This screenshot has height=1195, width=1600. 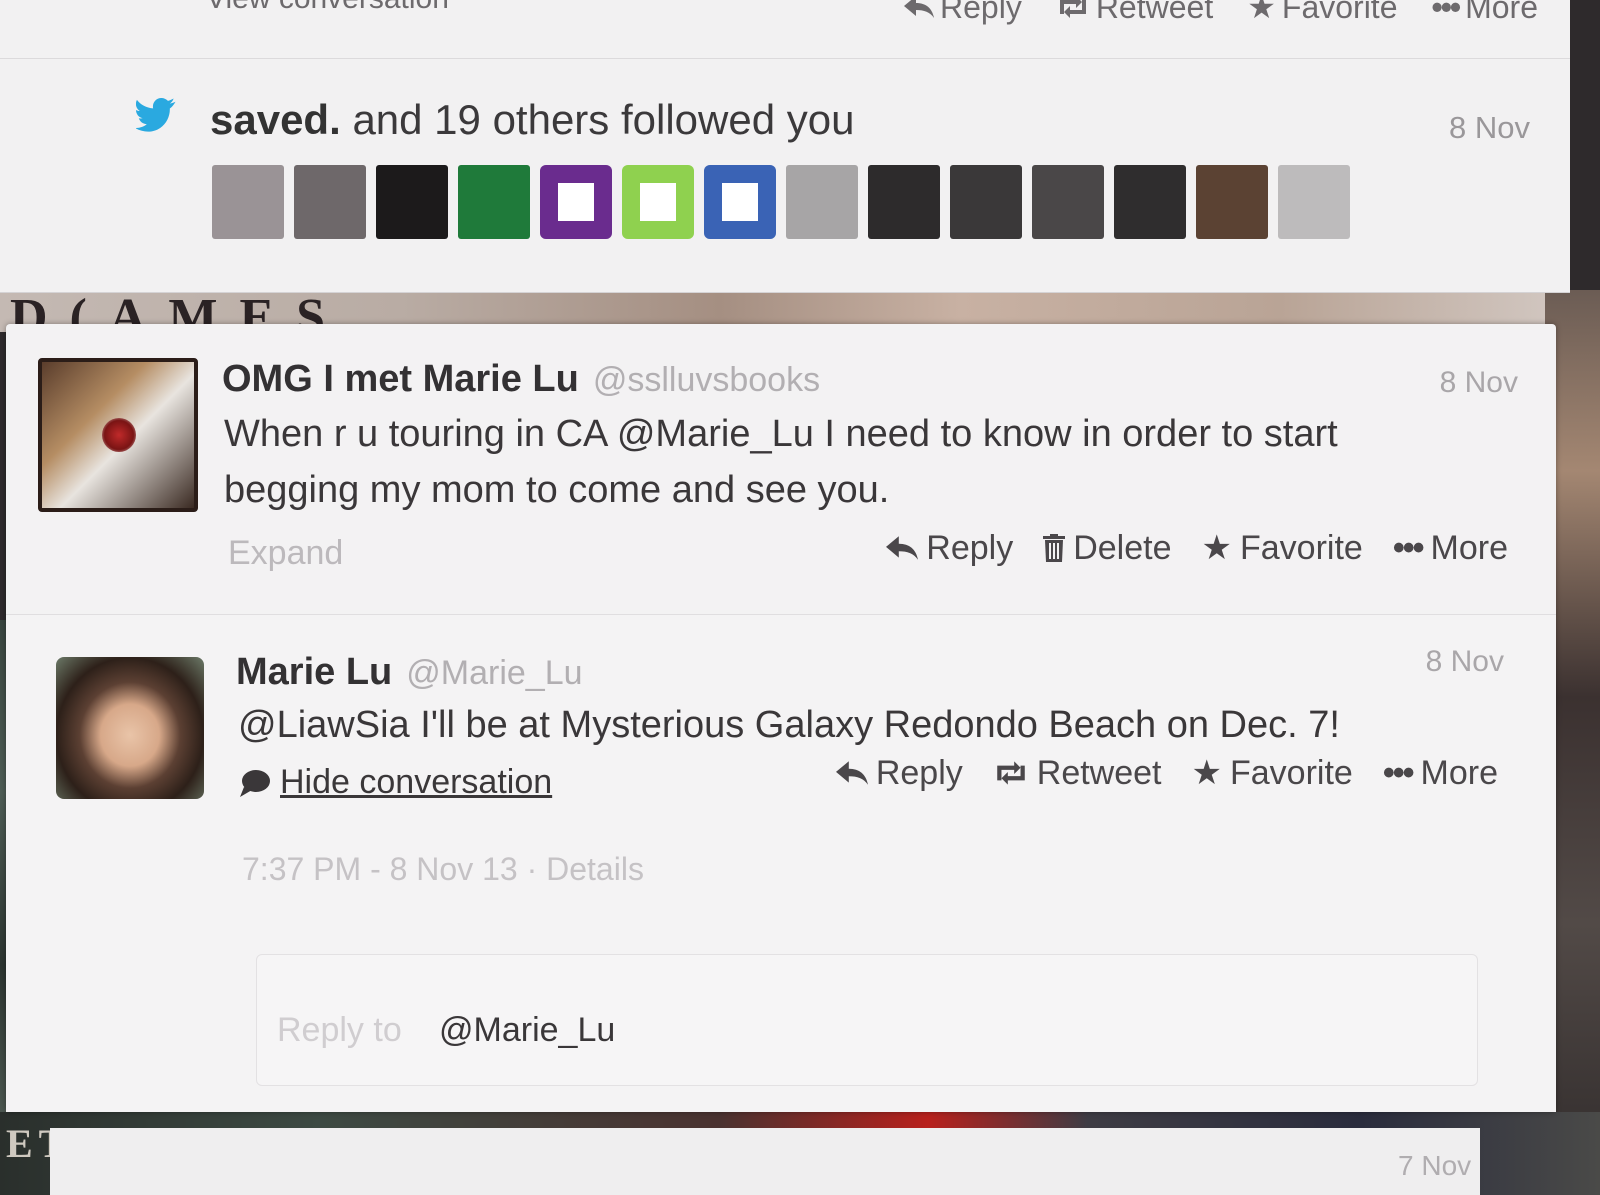 I want to click on user-handle: @Marie_Lu, so click(x=494, y=673).